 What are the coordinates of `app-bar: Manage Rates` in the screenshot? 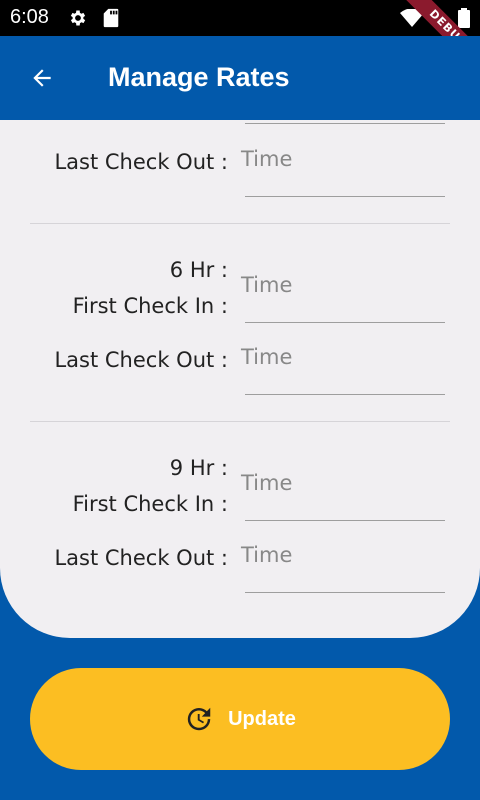 It's located at (240, 78).